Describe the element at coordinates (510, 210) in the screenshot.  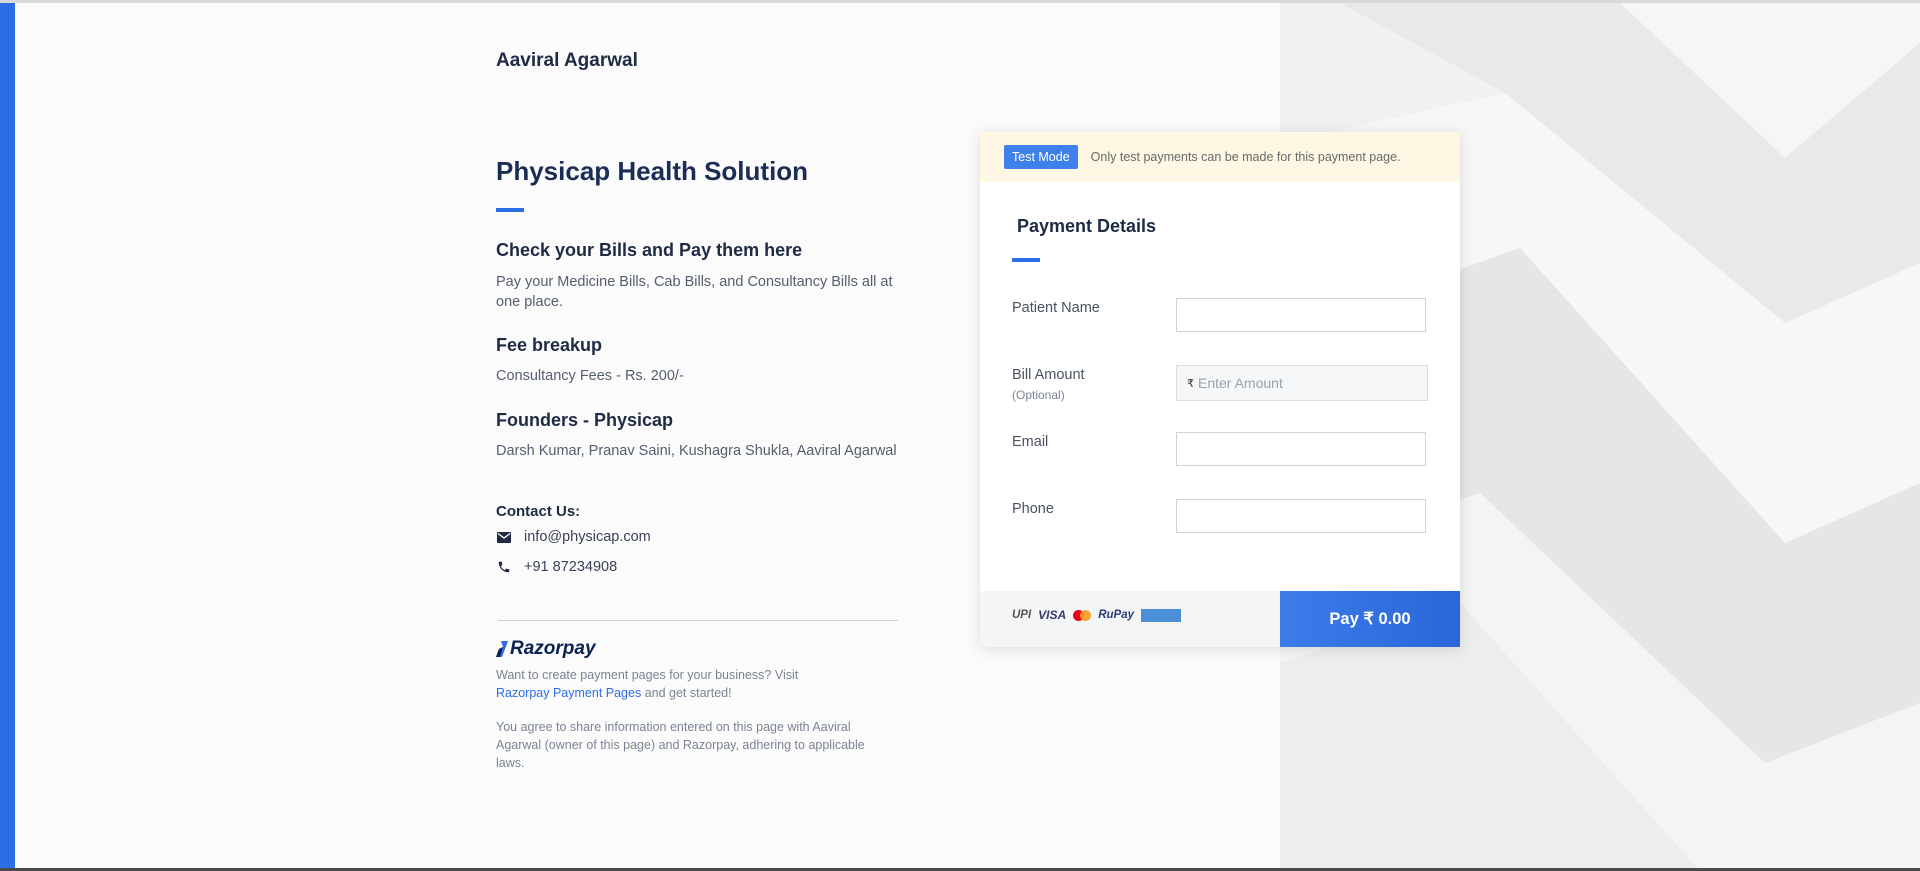
I see `title-underline` at that location.